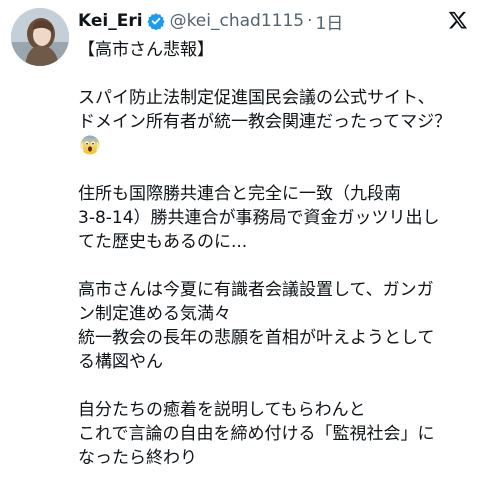 This screenshot has height=480, width=480. I want to click on display-name: Kei_Eri, so click(110, 21).